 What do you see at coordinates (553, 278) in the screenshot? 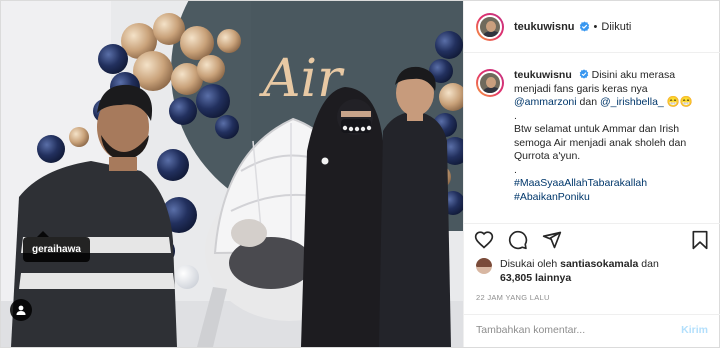
I see `likes-suffix: lainnya` at bounding box center [553, 278].